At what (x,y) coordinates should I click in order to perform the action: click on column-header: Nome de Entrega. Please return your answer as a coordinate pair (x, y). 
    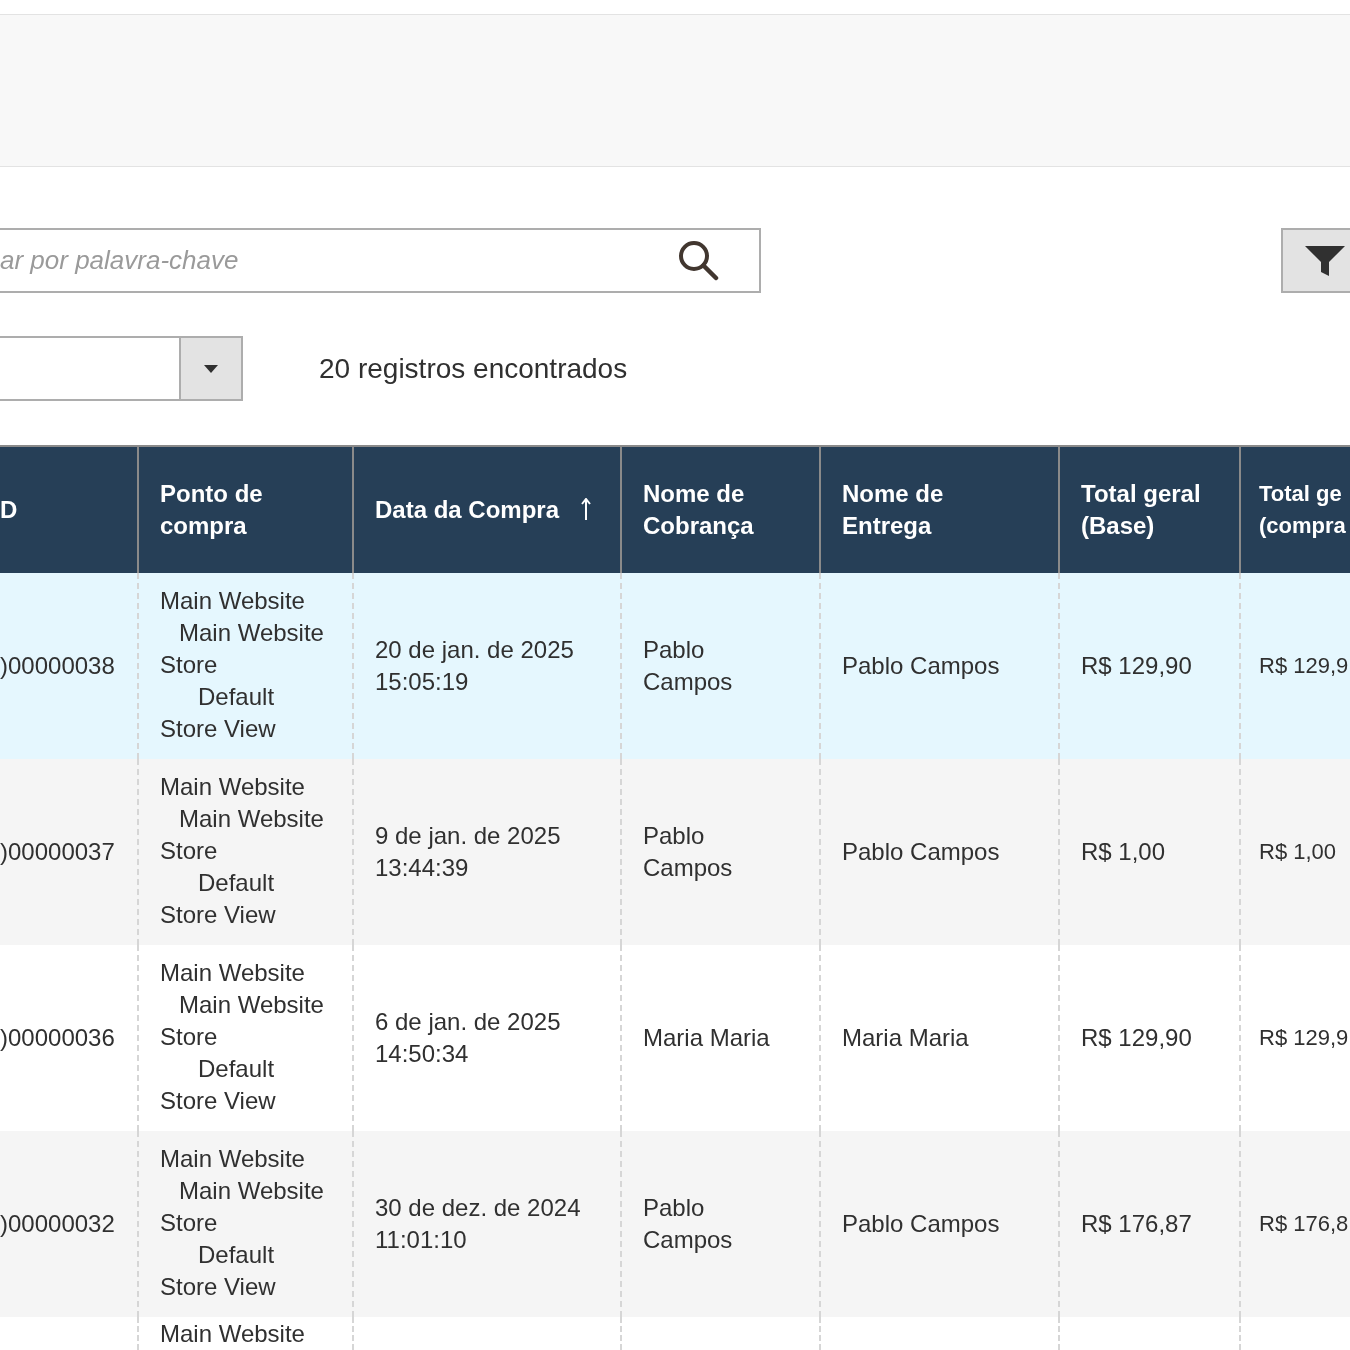
    Looking at the image, I should click on (917, 510).